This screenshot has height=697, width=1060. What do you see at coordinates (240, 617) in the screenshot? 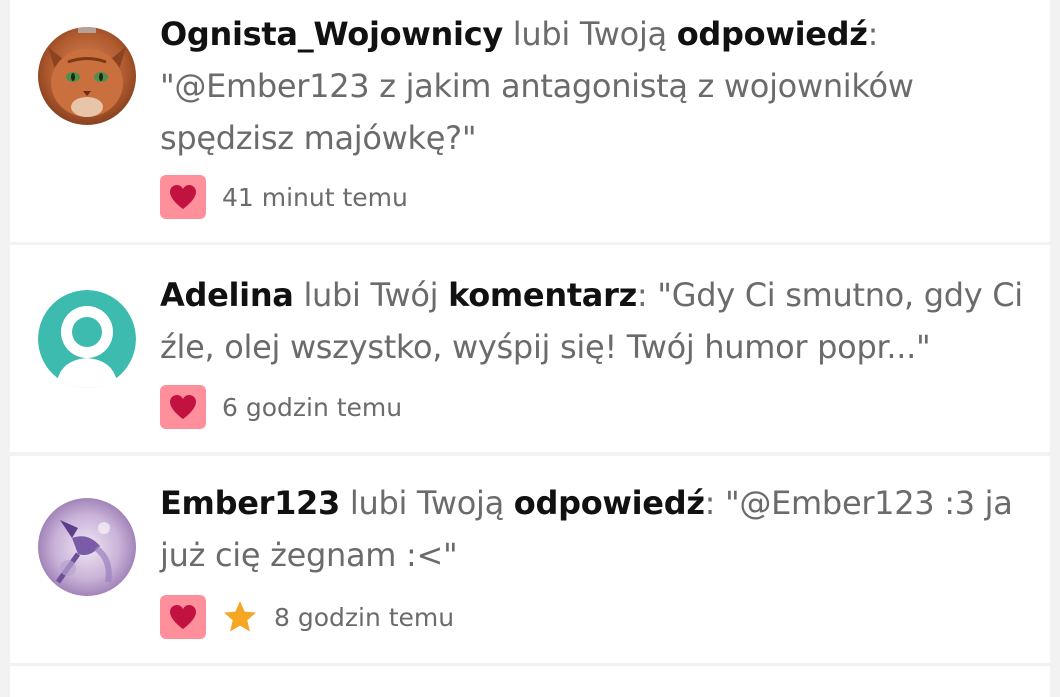
I see `star-icon` at bounding box center [240, 617].